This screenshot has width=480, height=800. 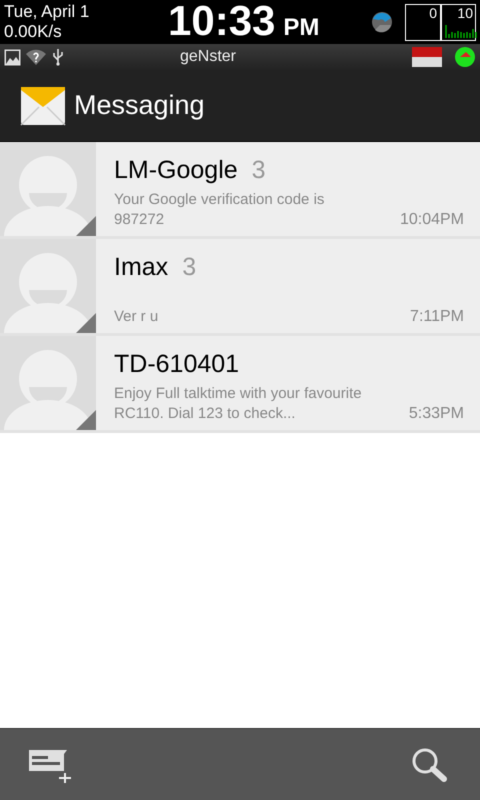 I want to click on message-time: 5:33PM, so click(x=436, y=414).